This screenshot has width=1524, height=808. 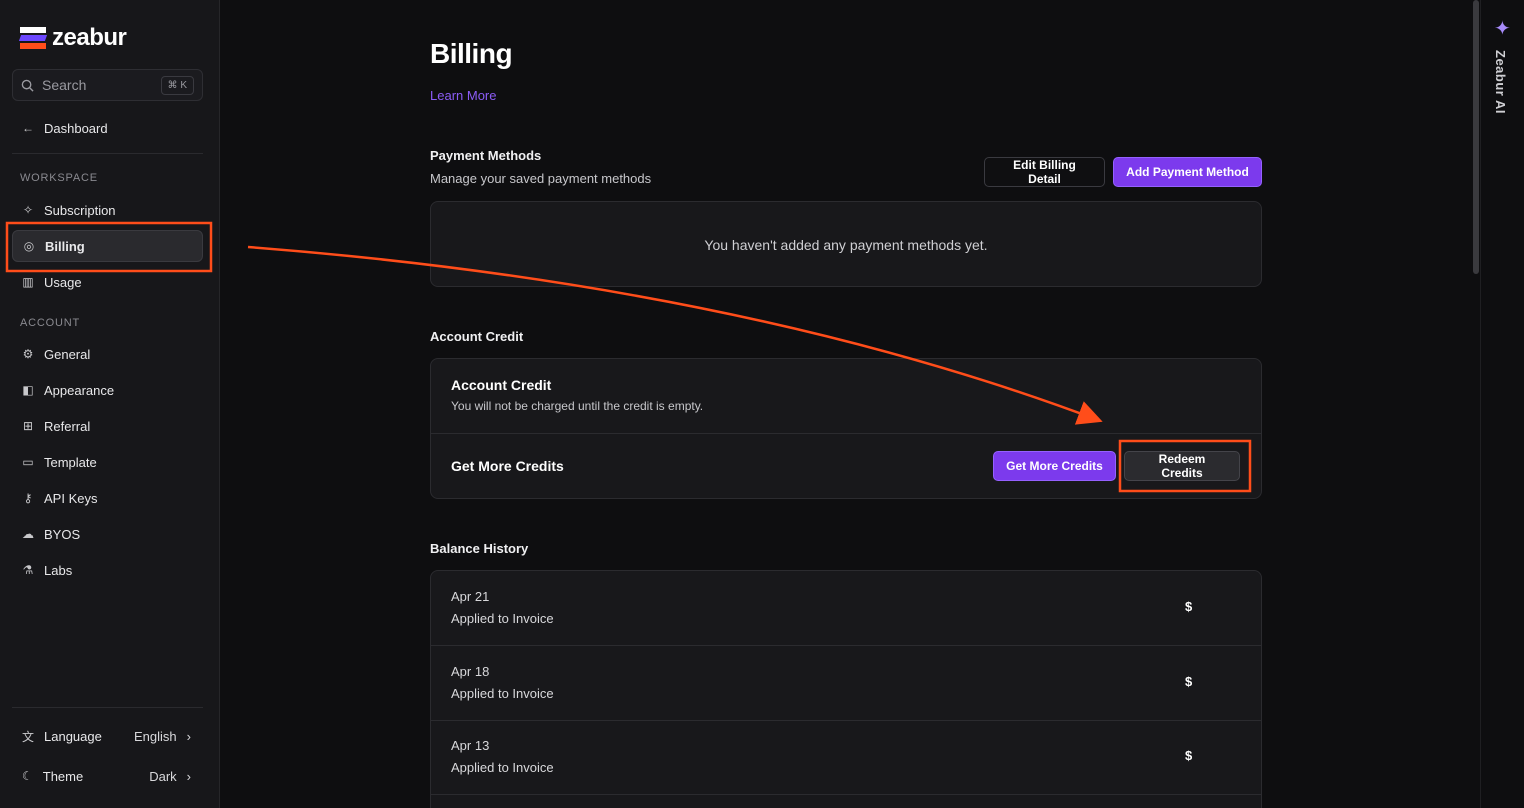 What do you see at coordinates (470, 745) in the screenshot?
I see `history-date: Apr 13` at bounding box center [470, 745].